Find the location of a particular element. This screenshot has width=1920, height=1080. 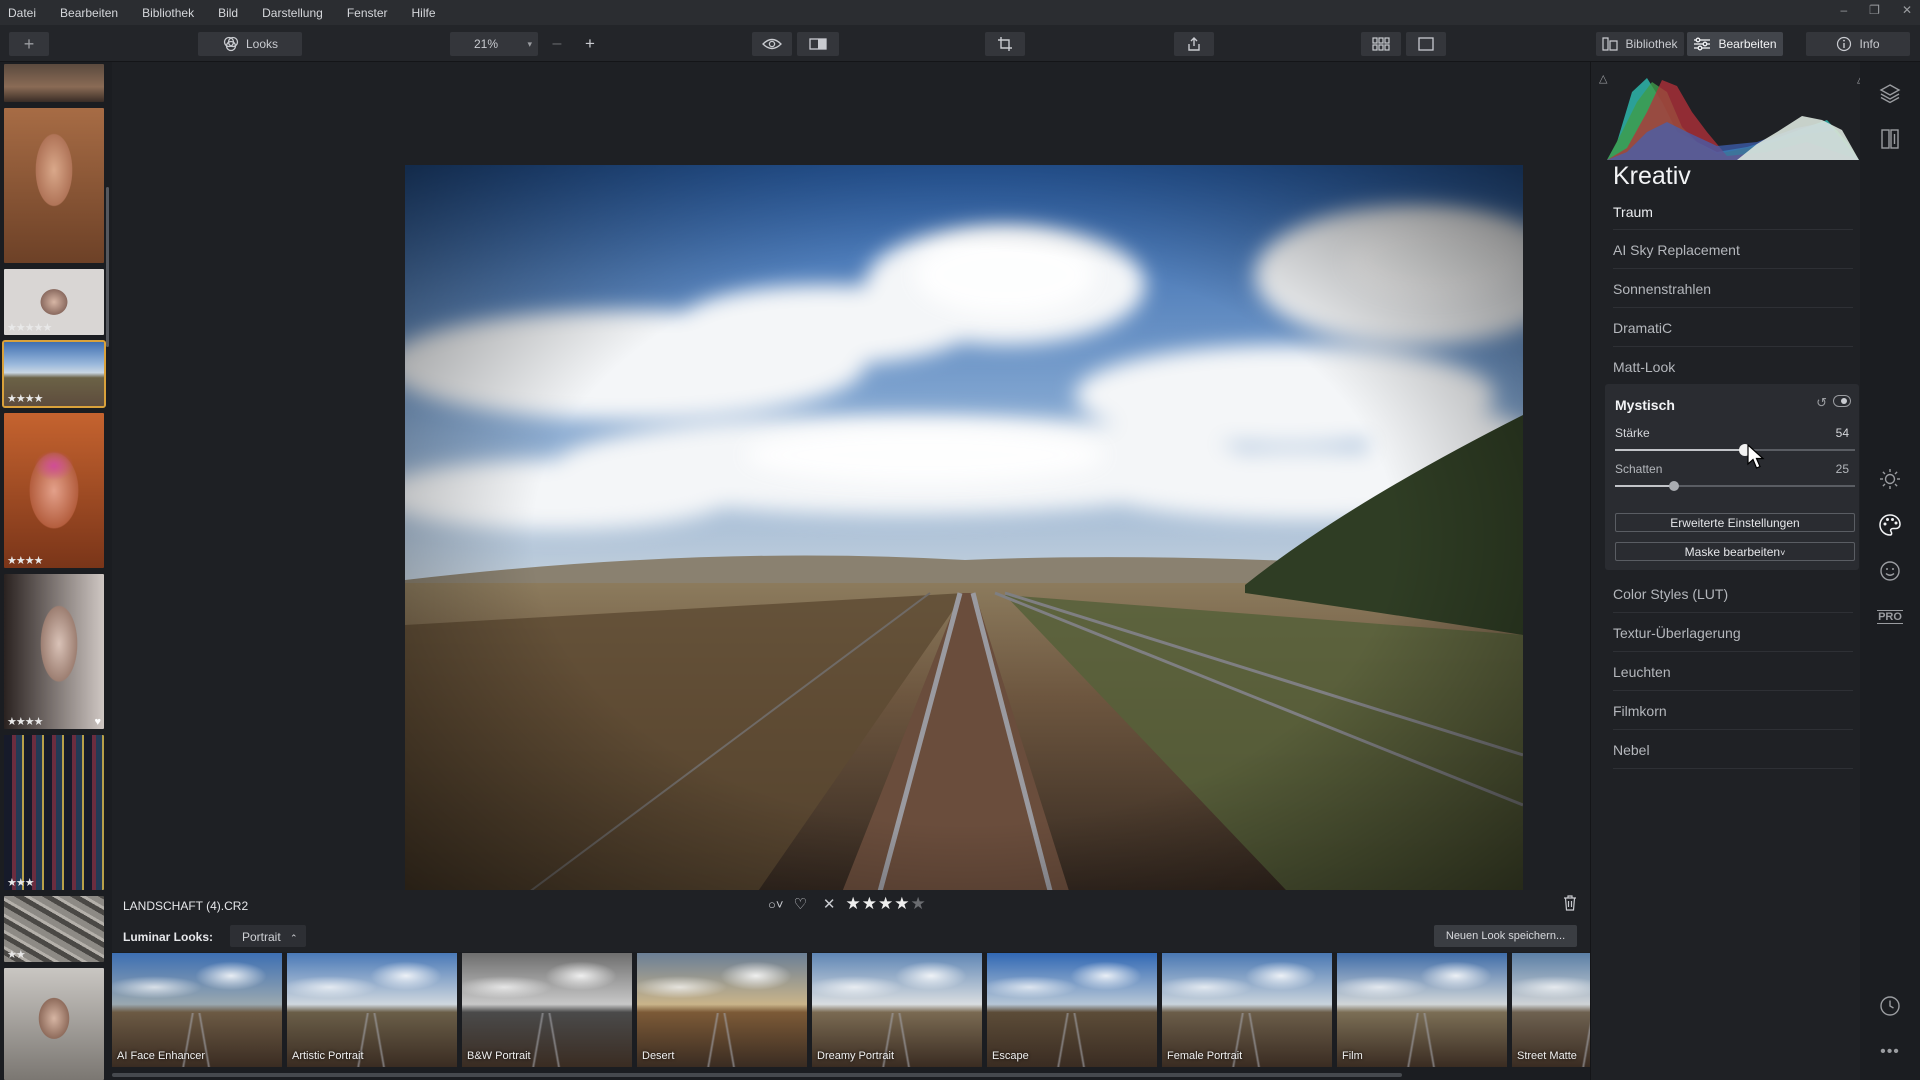

filmstrip-thumb: ★★★★ is located at coordinates (54, 490).